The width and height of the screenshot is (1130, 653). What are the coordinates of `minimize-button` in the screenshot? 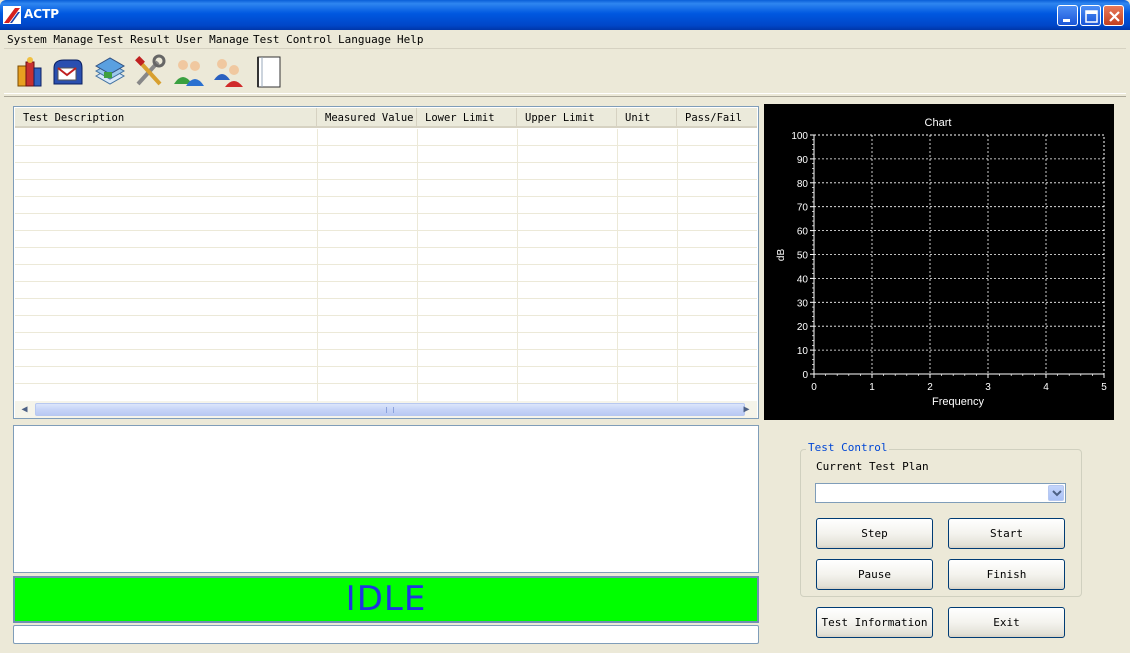 It's located at (1067, 15).